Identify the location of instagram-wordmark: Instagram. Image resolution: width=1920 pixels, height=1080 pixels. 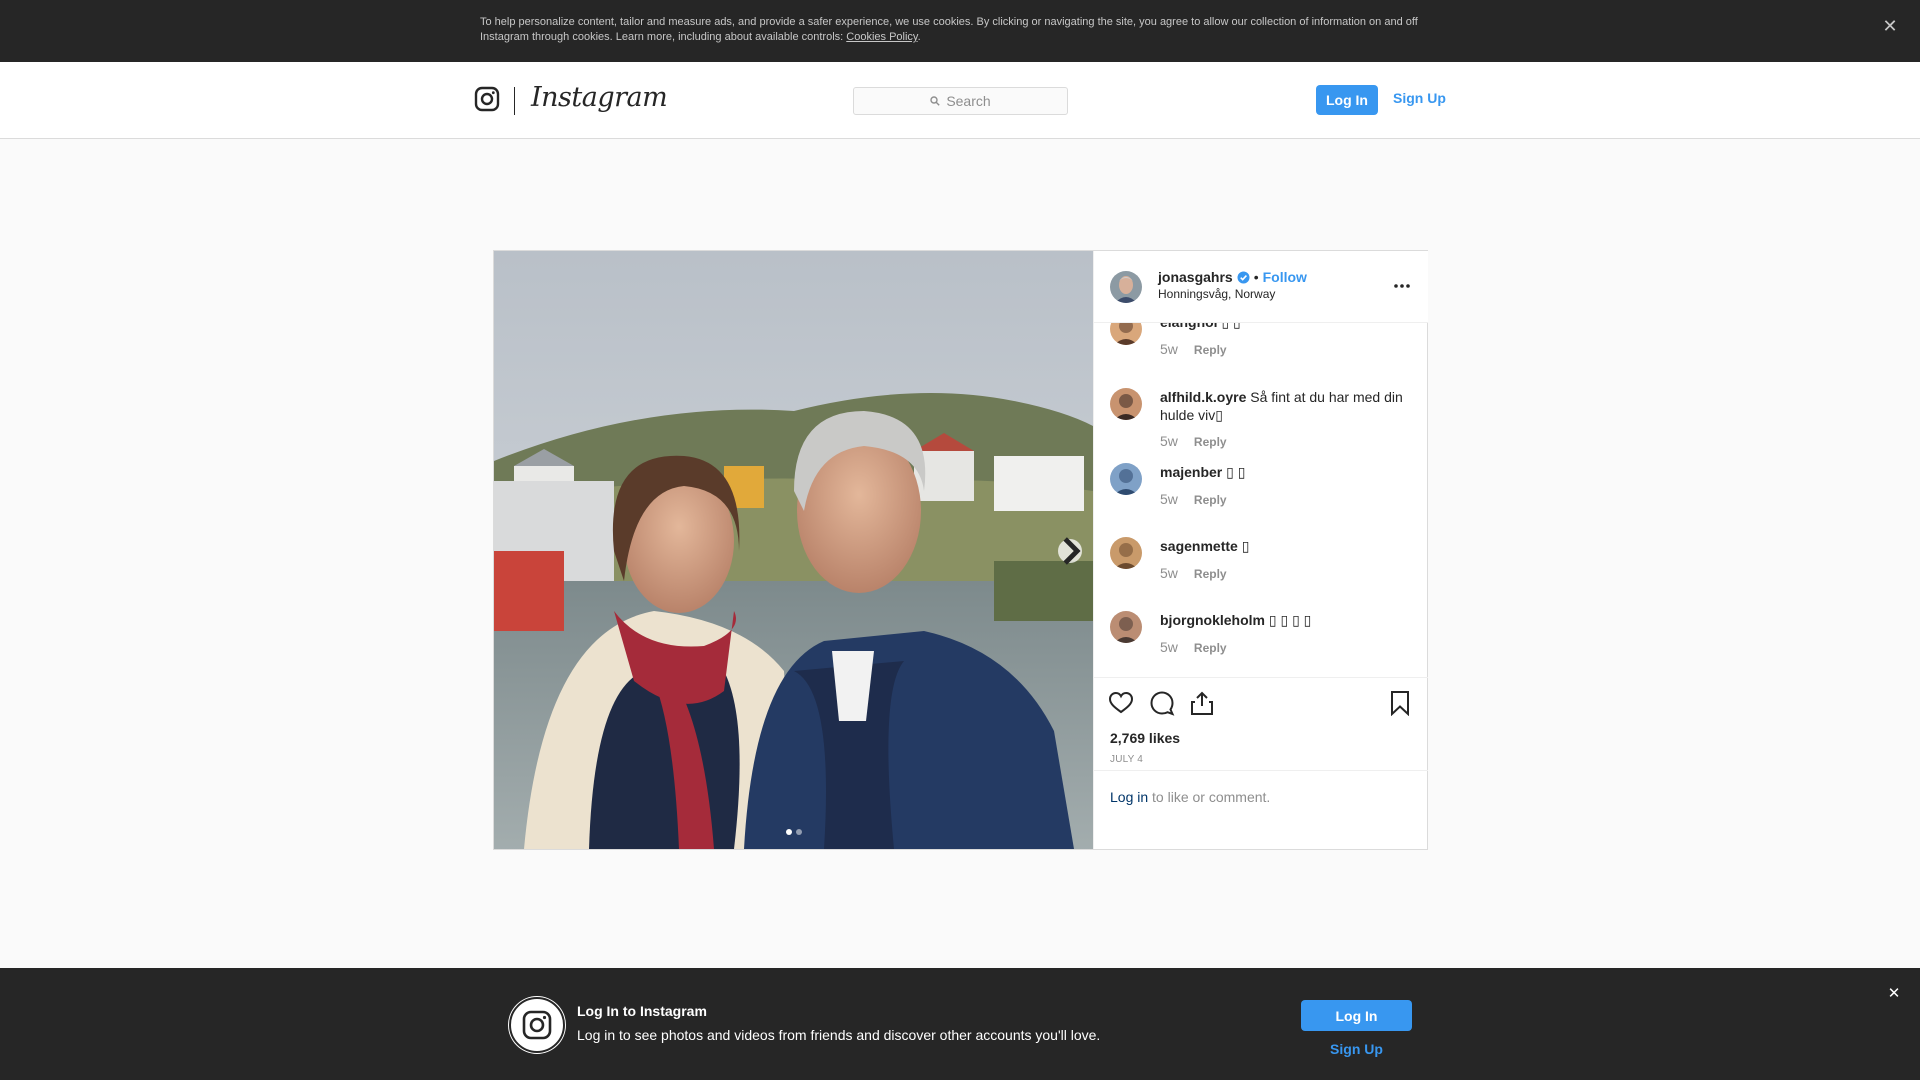
(599, 97).